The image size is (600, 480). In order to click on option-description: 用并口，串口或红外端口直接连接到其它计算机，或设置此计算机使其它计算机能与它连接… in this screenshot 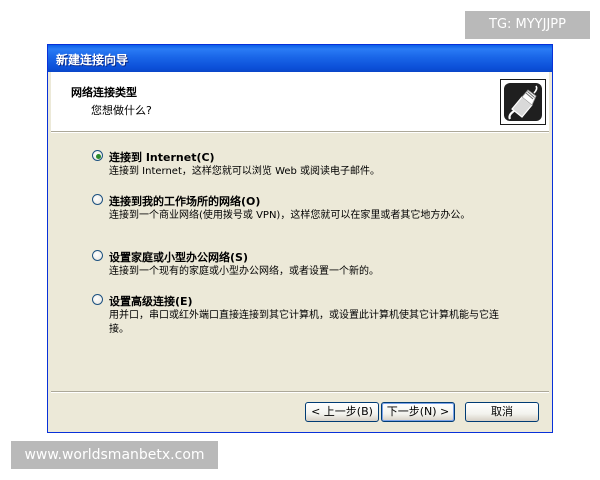, I will do `click(304, 322)`.